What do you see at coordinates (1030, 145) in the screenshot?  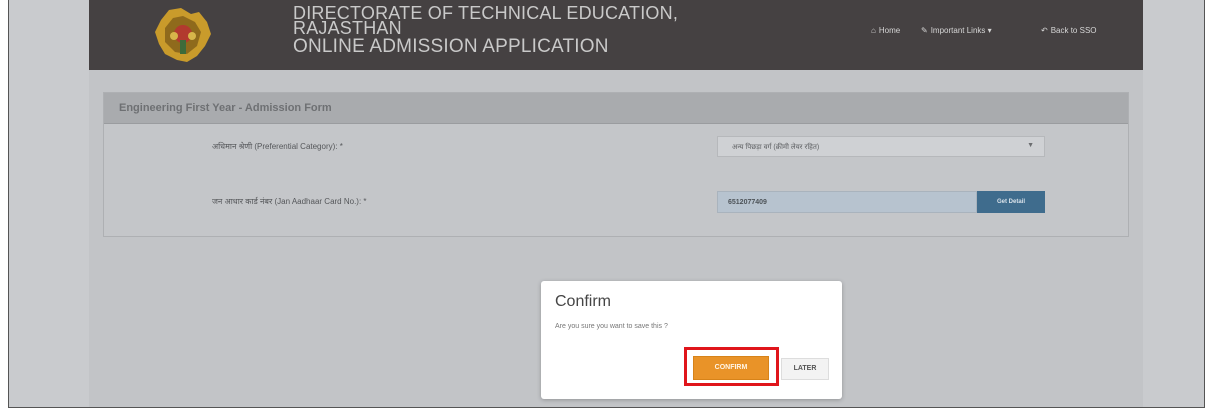 I see `chevron-down-icon: ▼` at bounding box center [1030, 145].